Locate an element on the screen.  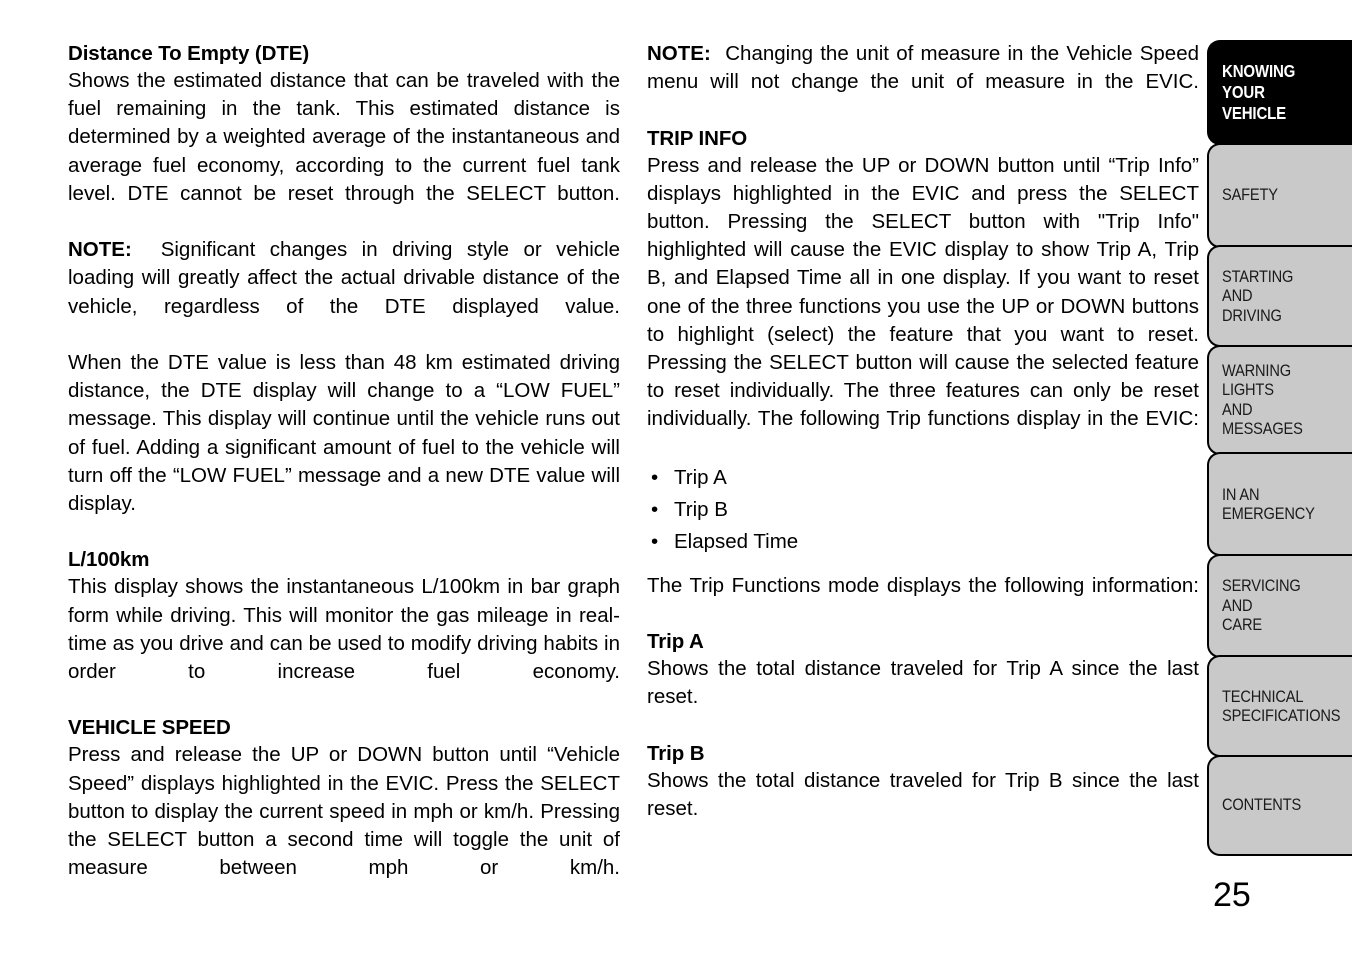
sidebar-tab-contents: CONTENTS is located at coordinates (1279, 805).